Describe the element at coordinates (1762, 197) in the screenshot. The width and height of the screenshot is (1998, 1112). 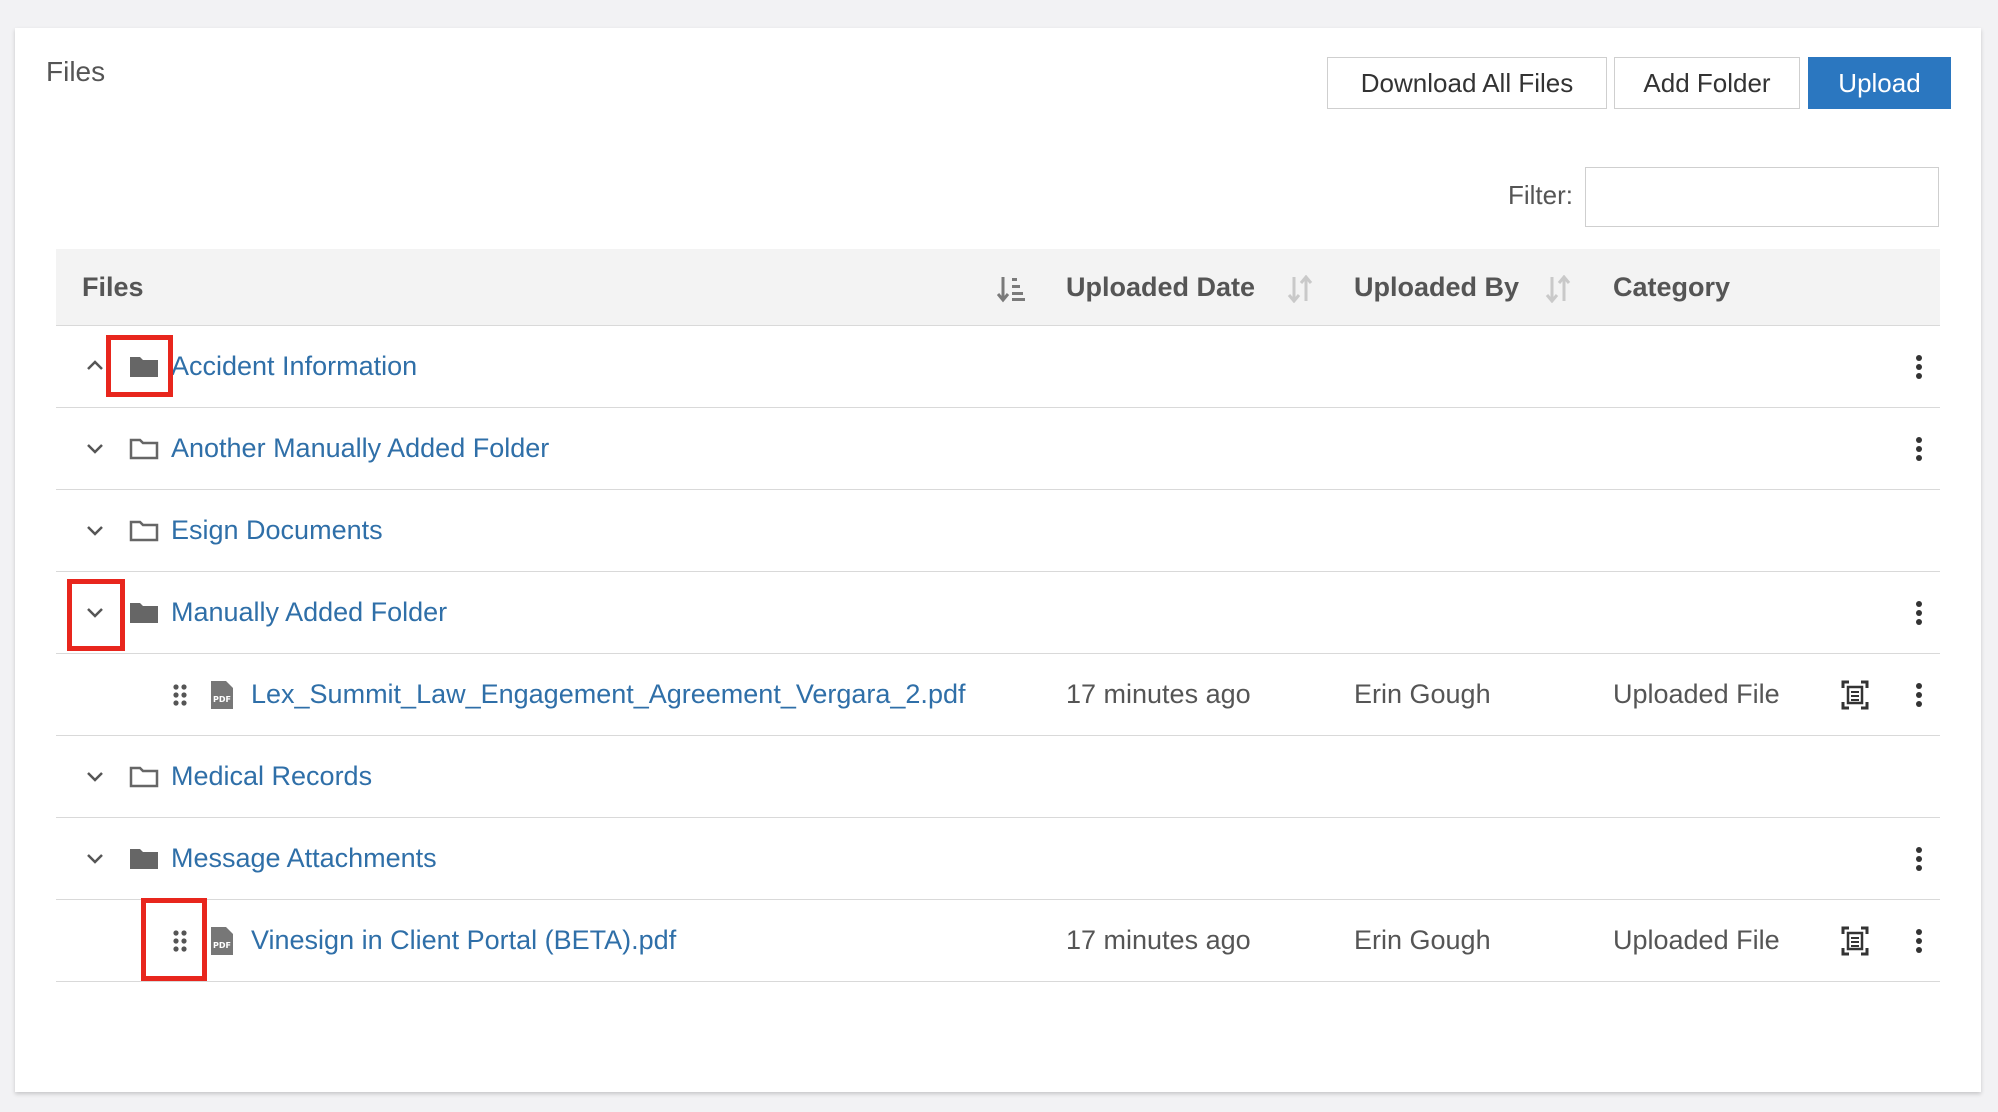
I see `filter-input` at that location.